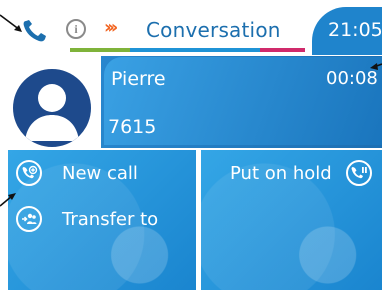 Image resolution: width=382 pixels, height=293 pixels. I want to click on hold-icon, so click(359, 173).